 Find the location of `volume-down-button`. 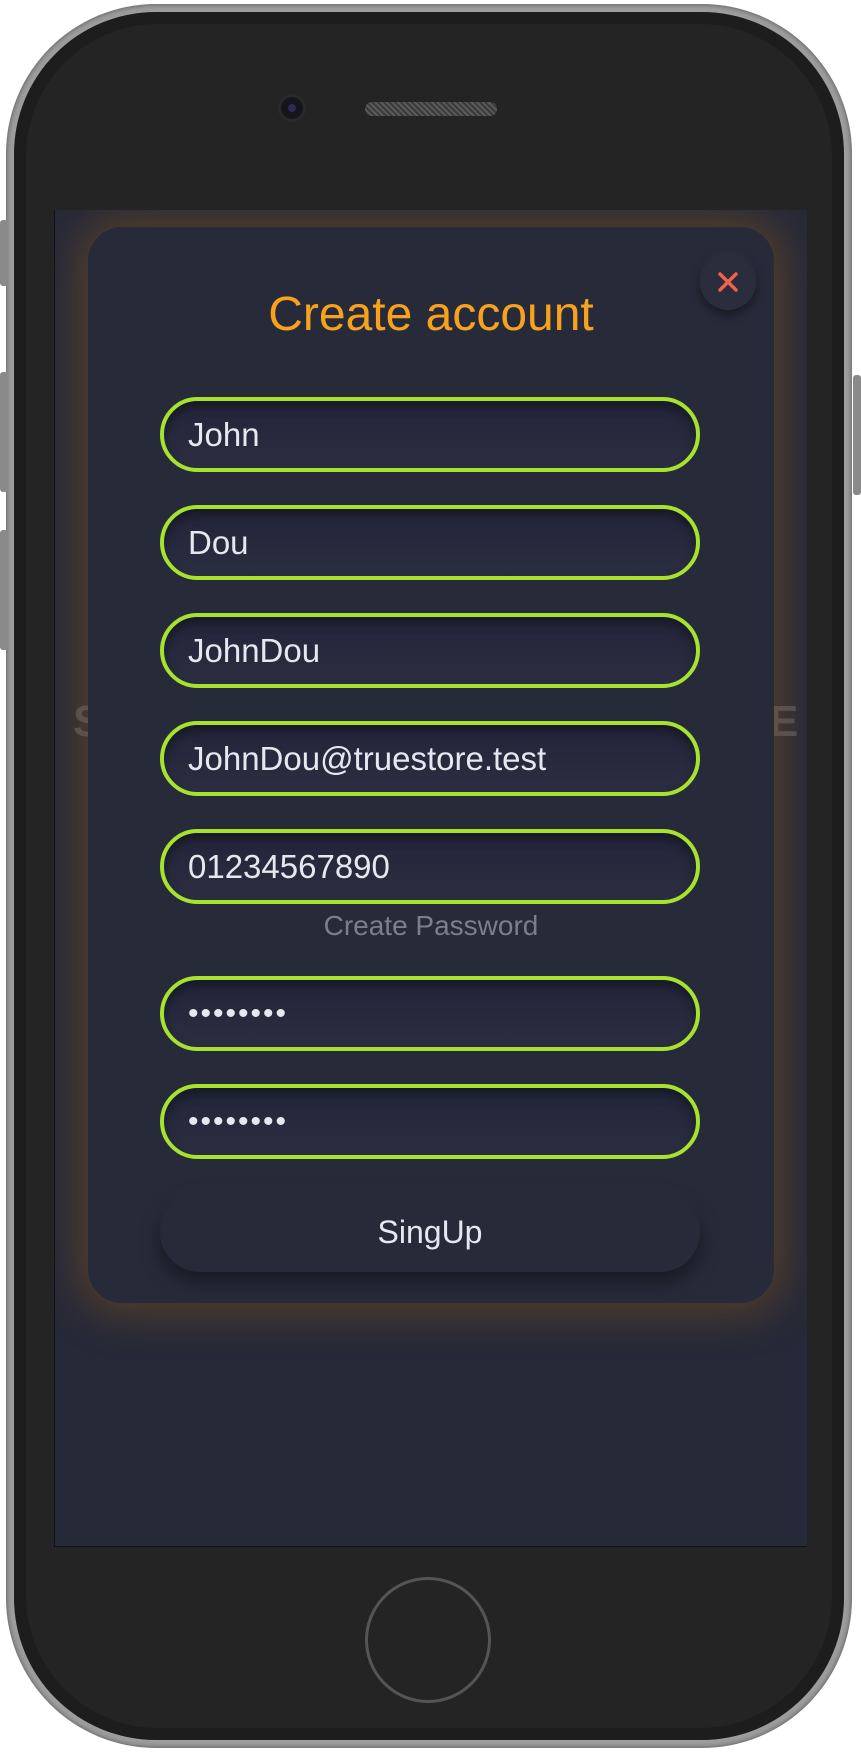

volume-down-button is located at coordinates (4, 590).